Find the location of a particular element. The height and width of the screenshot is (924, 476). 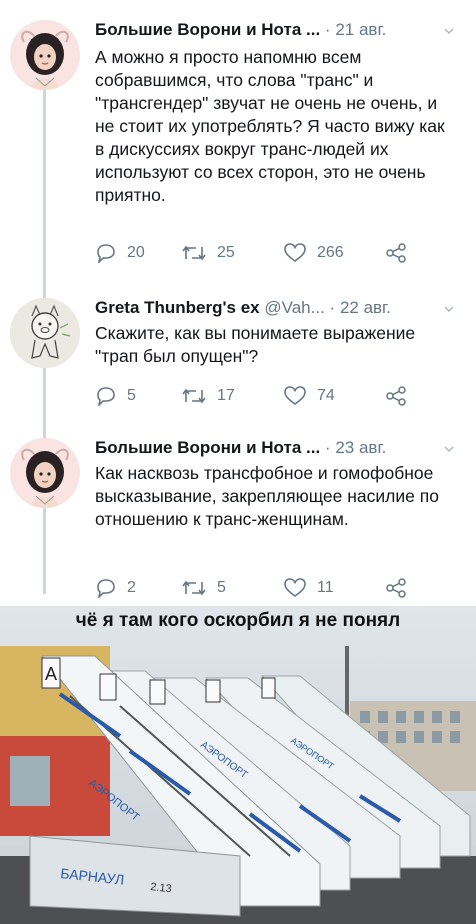

tweet-header: Greta Thunberg's ex @Vah... · 22 авг. is located at coordinates (243, 308).